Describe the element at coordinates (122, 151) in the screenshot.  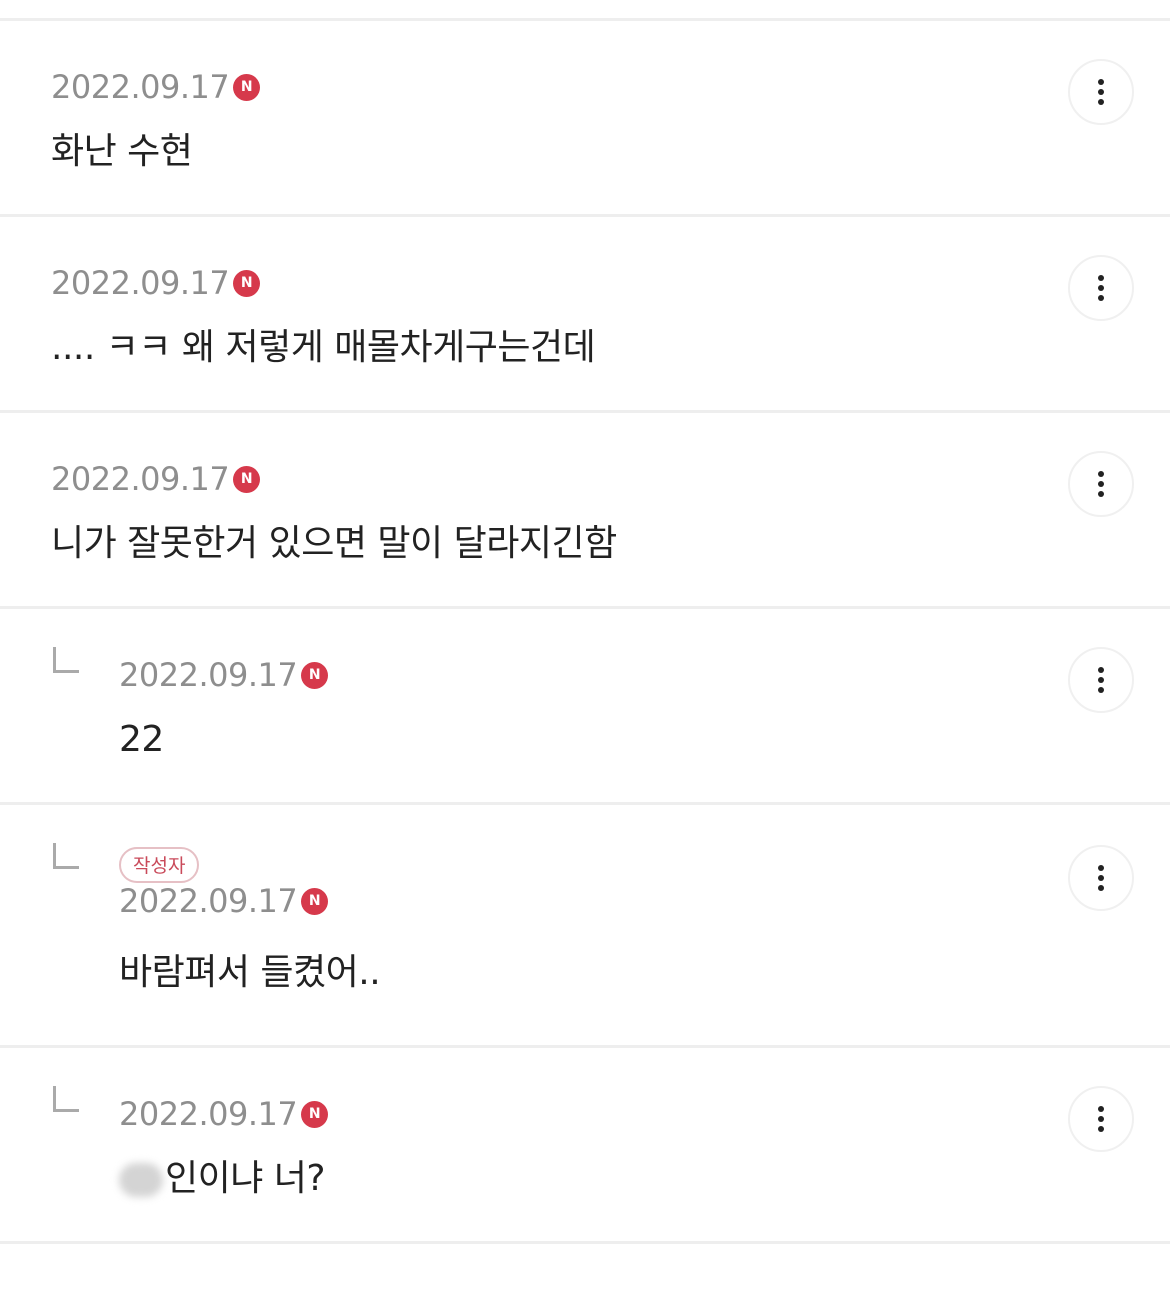
I see `comment-text: 화난 수현` at that location.